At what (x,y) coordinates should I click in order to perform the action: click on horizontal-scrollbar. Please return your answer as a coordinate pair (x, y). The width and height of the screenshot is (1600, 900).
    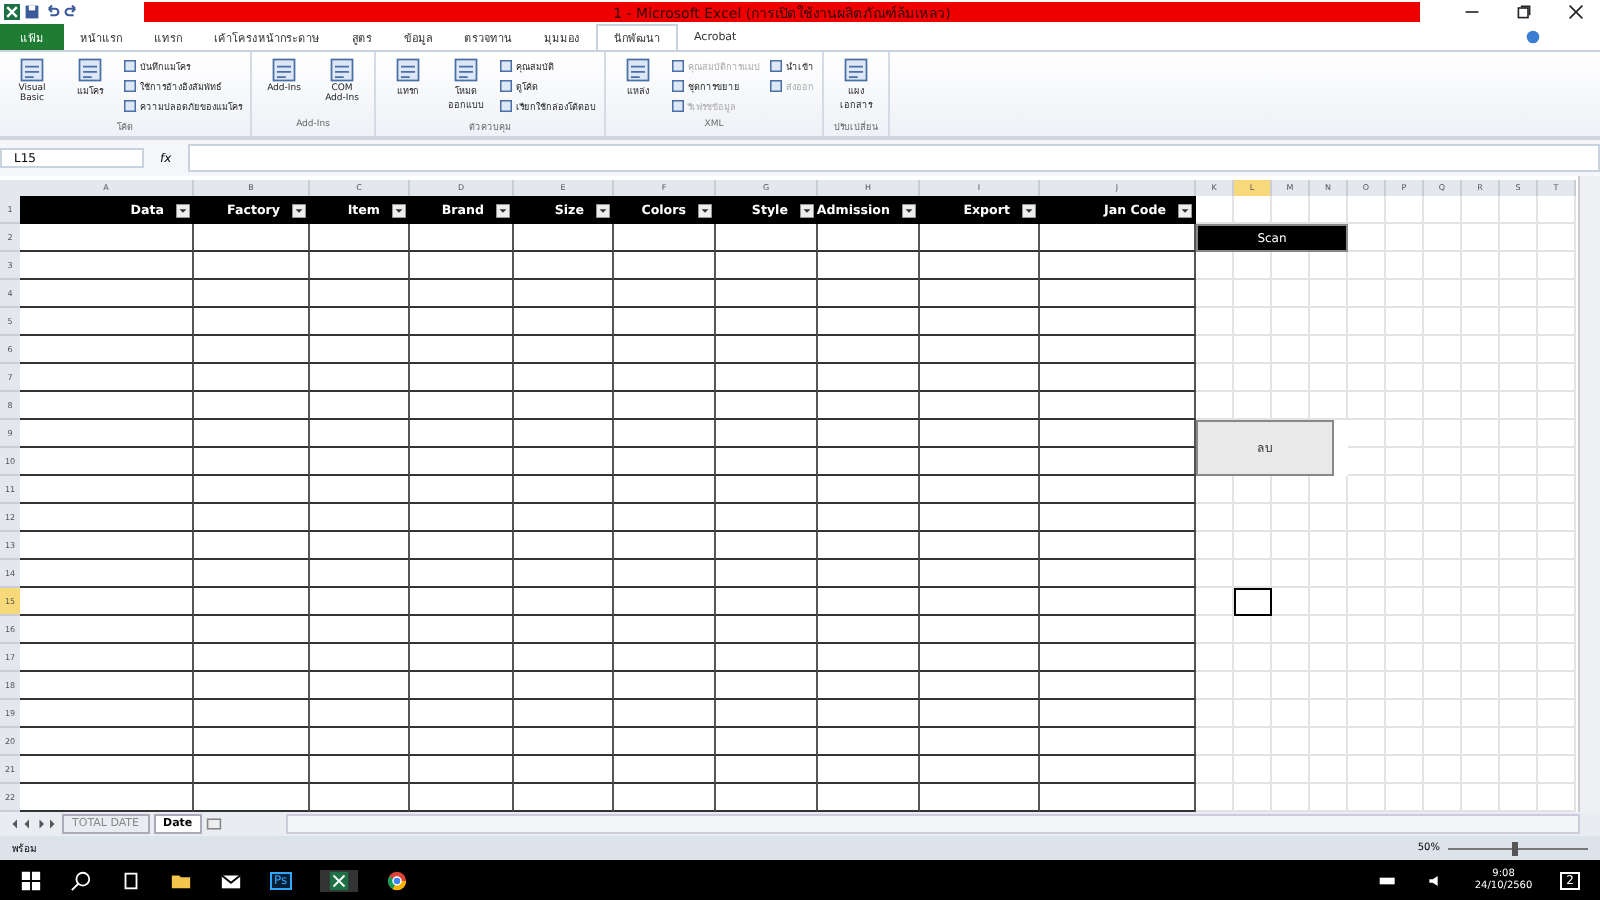
    Looking at the image, I should click on (933, 824).